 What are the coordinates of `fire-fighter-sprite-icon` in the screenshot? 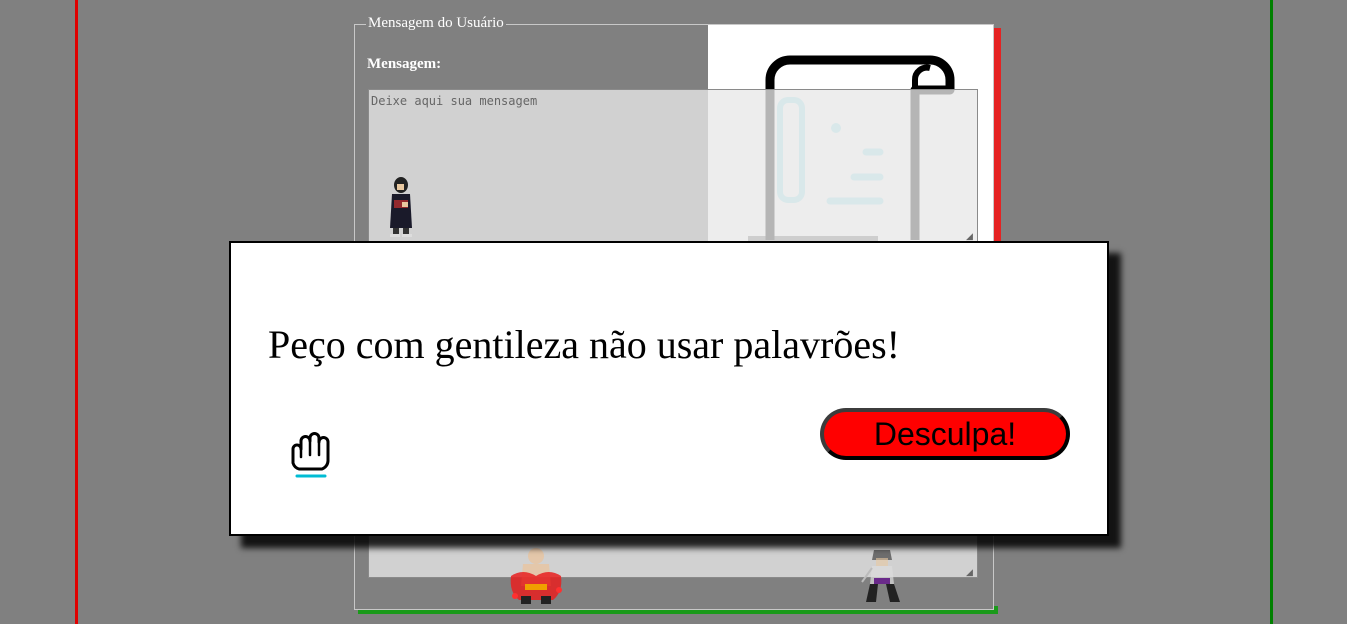 It's located at (536, 576).